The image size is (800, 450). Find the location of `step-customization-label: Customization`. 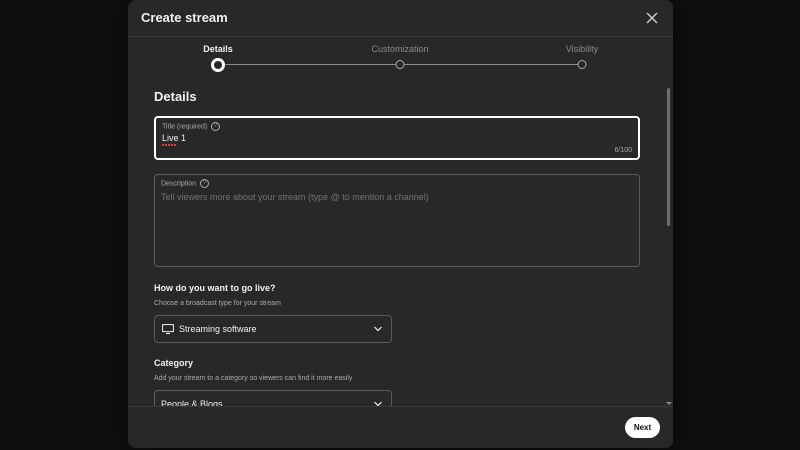

step-customization-label: Customization is located at coordinates (399, 49).